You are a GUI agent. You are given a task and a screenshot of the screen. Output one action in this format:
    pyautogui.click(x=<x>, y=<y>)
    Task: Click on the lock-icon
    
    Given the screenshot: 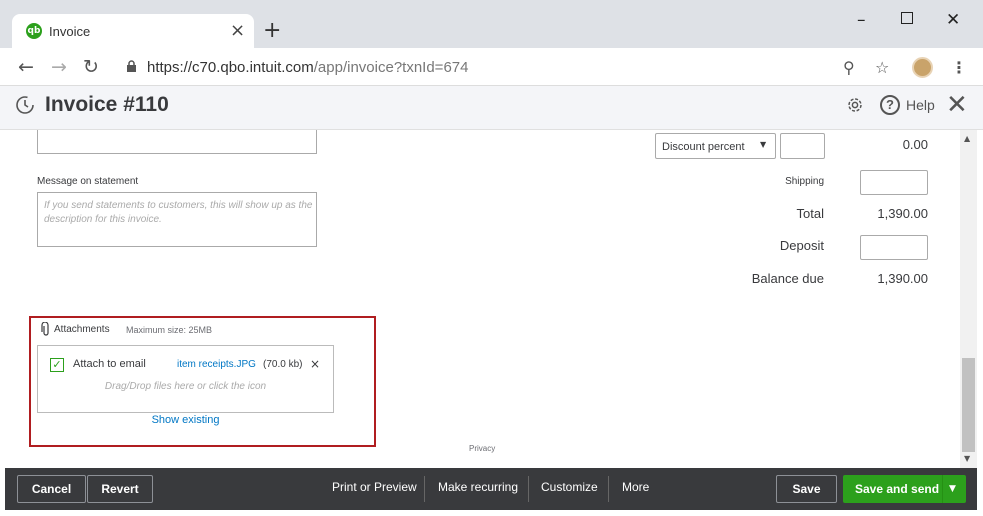 What is the action you would take?
    pyautogui.click(x=131, y=66)
    